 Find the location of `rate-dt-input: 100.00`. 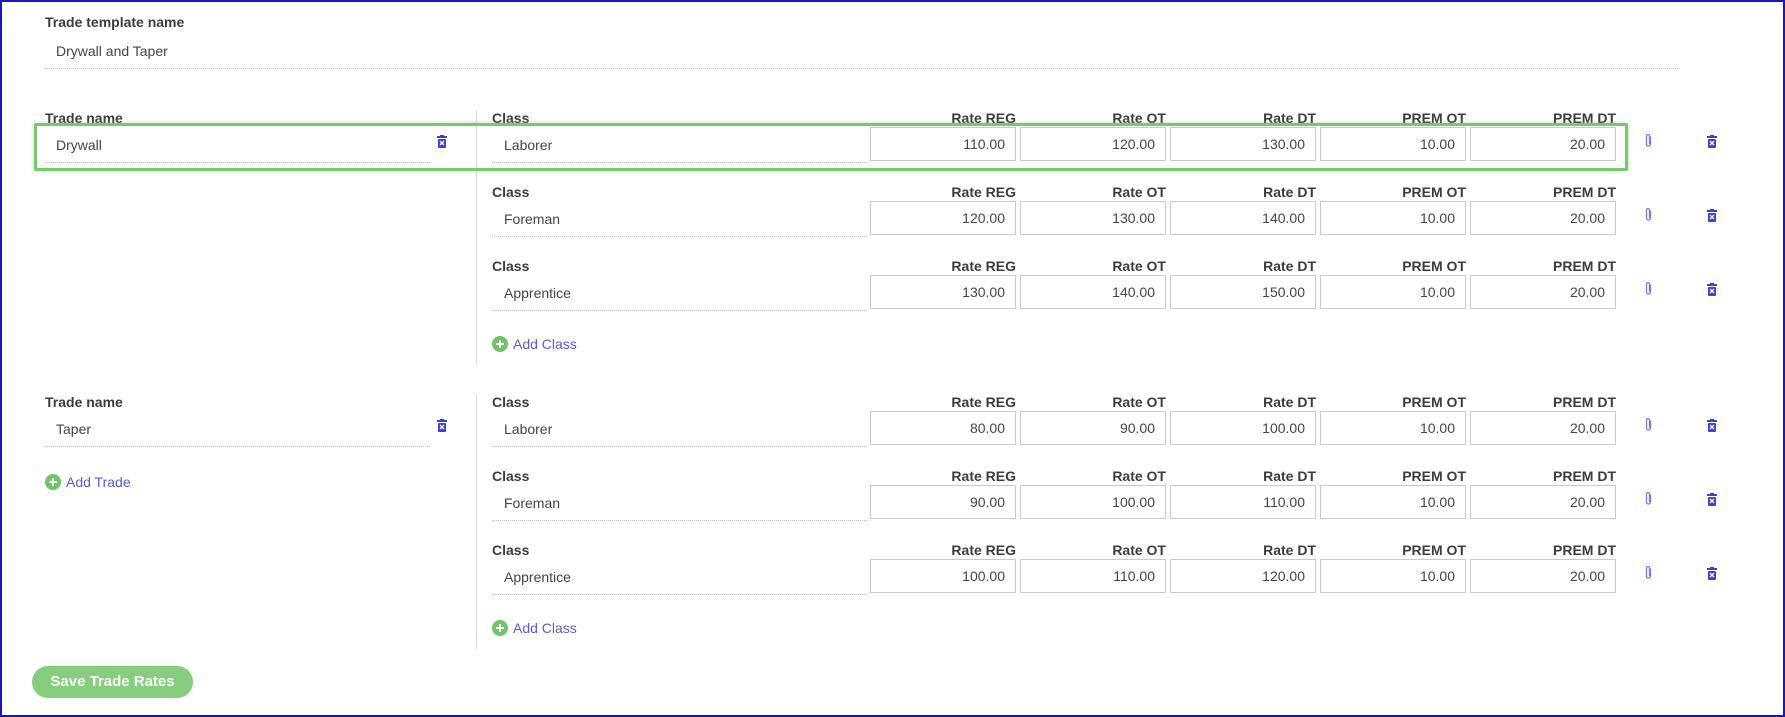

rate-dt-input: 100.00 is located at coordinates (1243, 428).